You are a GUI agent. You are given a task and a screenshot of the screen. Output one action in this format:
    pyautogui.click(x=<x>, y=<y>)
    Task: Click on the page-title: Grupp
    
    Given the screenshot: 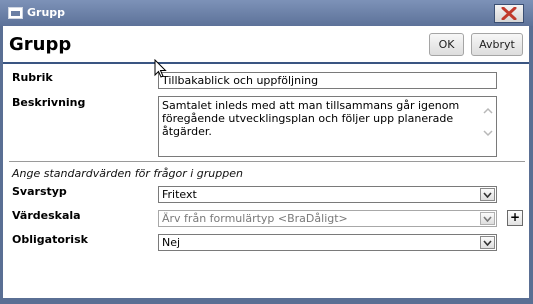 What is the action you would take?
    pyautogui.click(x=40, y=44)
    